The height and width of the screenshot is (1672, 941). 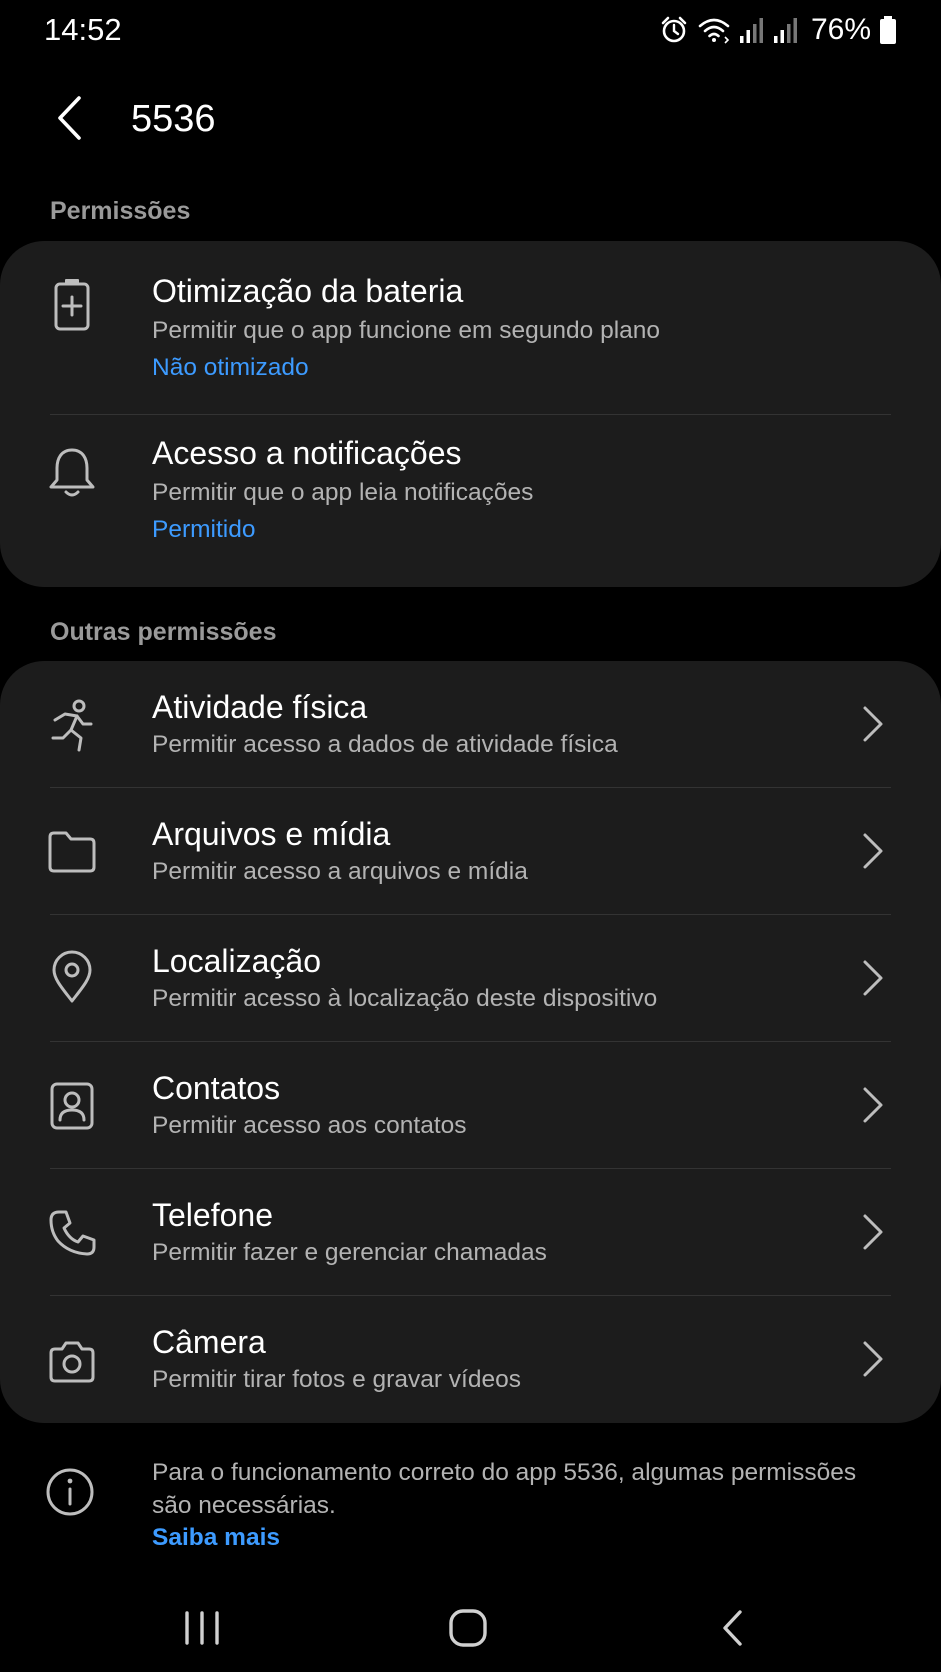 I want to click on status-icons: 76%, so click(x=778, y=30).